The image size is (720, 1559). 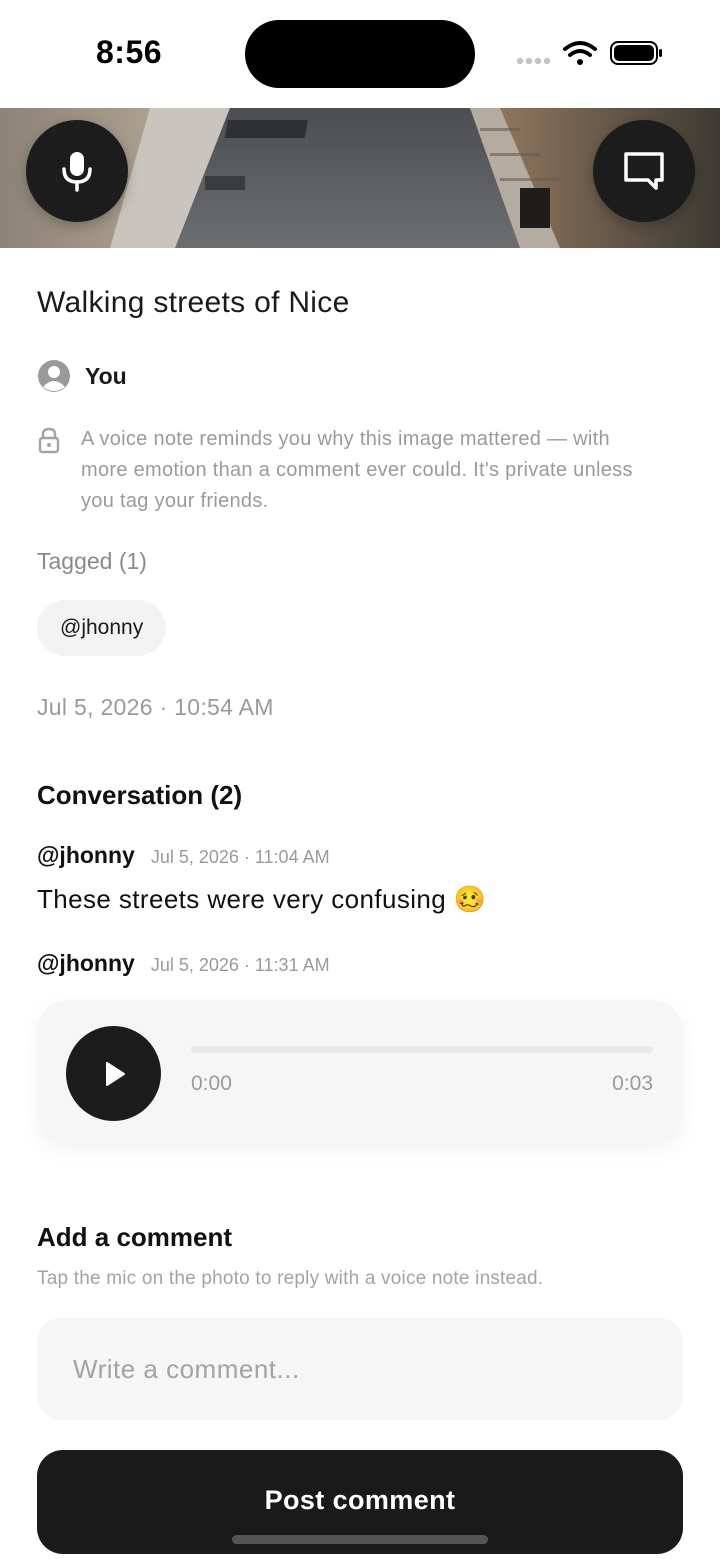 What do you see at coordinates (240, 965) in the screenshot?
I see `comment-timestamp: Jul 5, 2026 · 11:31 AM` at bounding box center [240, 965].